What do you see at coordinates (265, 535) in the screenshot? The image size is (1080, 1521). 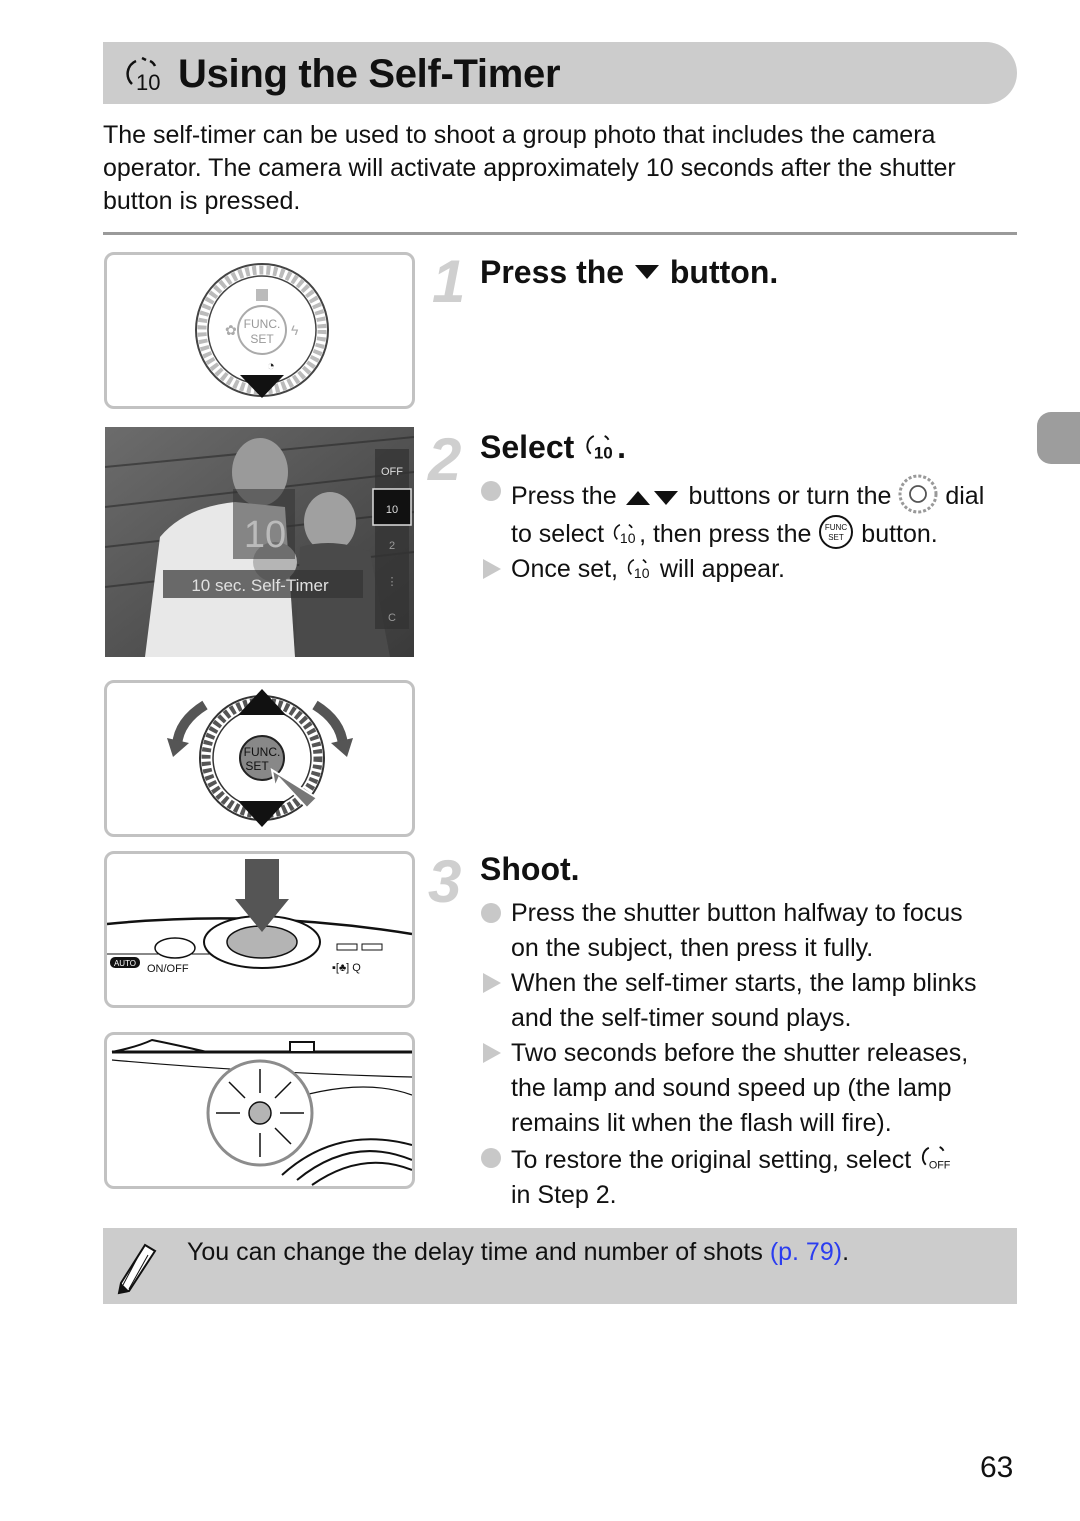 I see `big-timer-label: 10` at bounding box center [265, 535].